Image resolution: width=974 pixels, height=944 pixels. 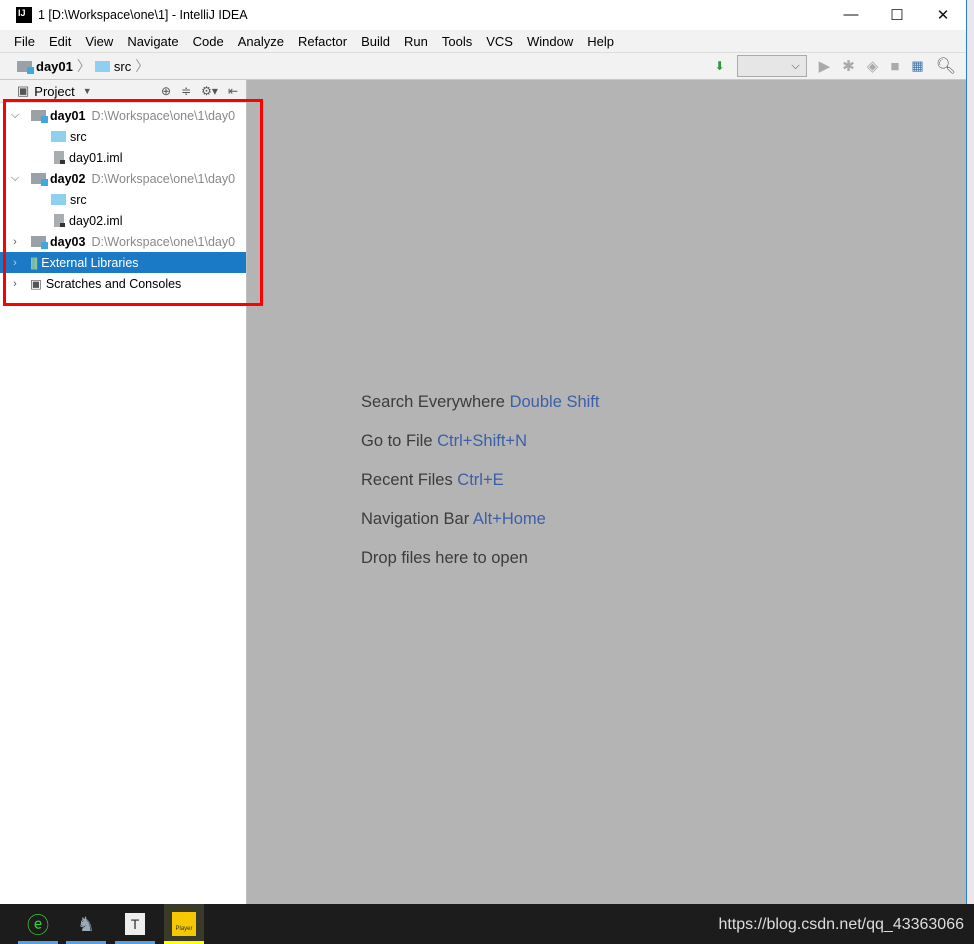 I want to click on ie-icon: ⓔ, so click(x=37, y=925).